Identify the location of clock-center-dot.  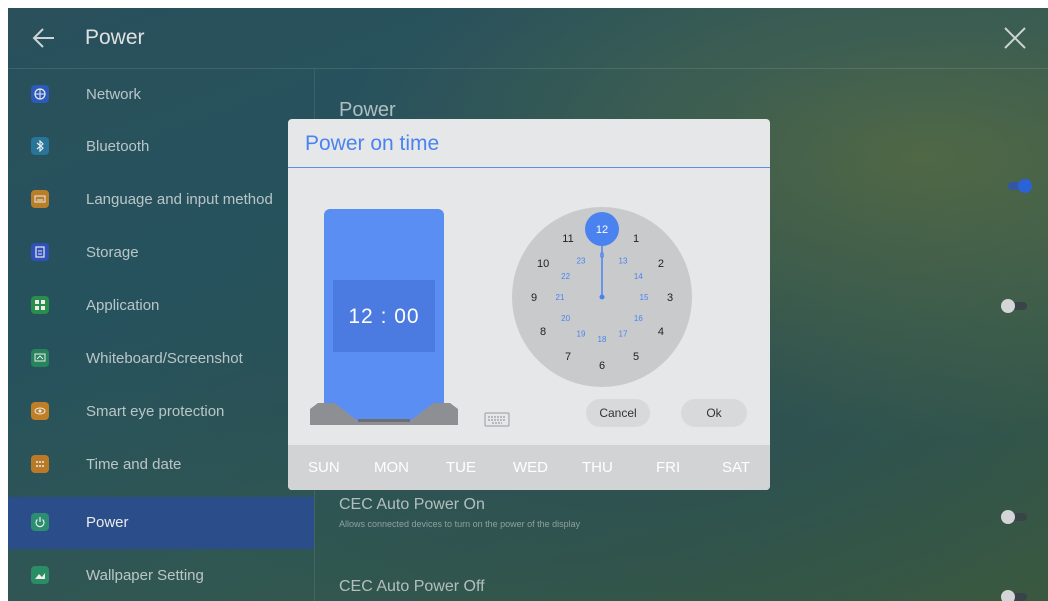
(602, 297).